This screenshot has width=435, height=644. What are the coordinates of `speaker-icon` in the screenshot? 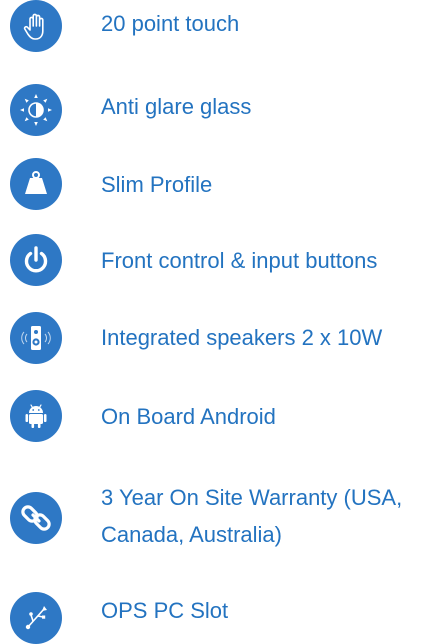 It's located at (36, 338).